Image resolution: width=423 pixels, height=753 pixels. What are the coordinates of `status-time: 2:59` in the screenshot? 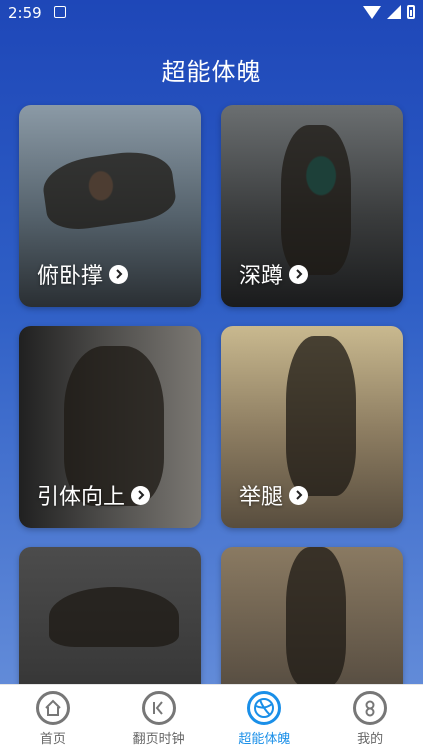 It's located at (25, 13).